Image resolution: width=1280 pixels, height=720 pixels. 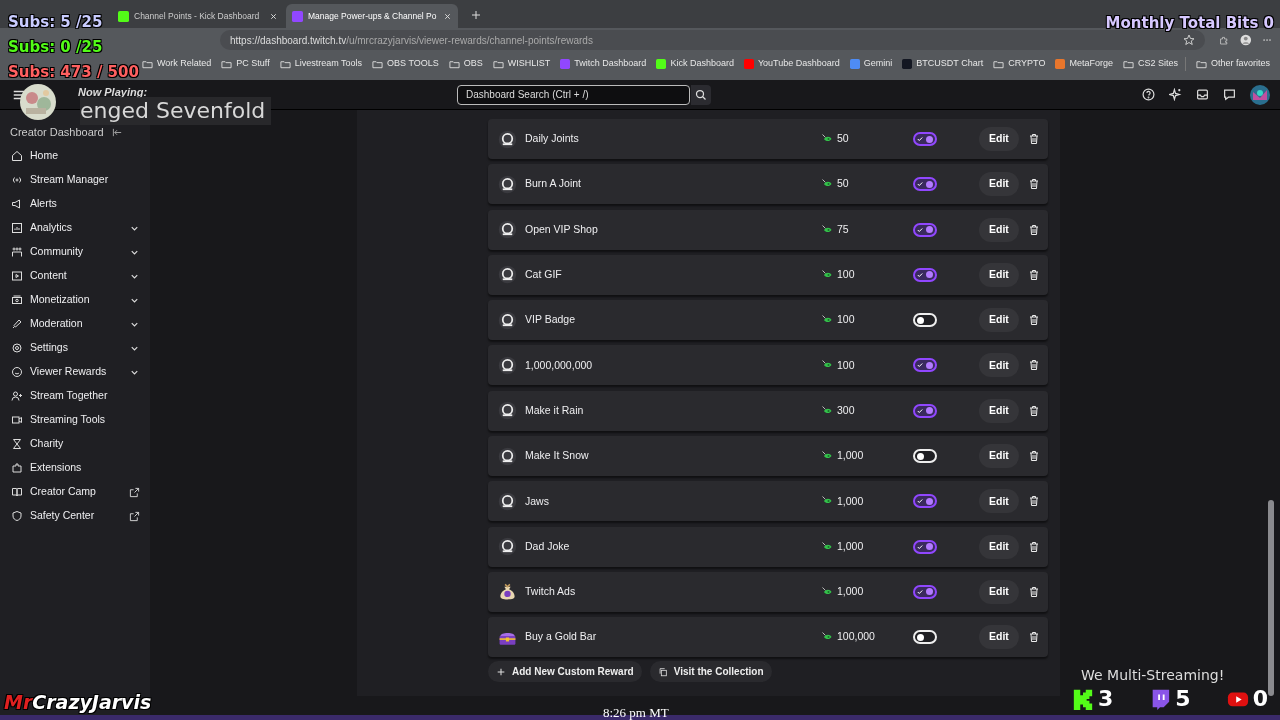 I want to click on search-field: Dashboard Search (Ctrl + /), so click(x=573, y=94).